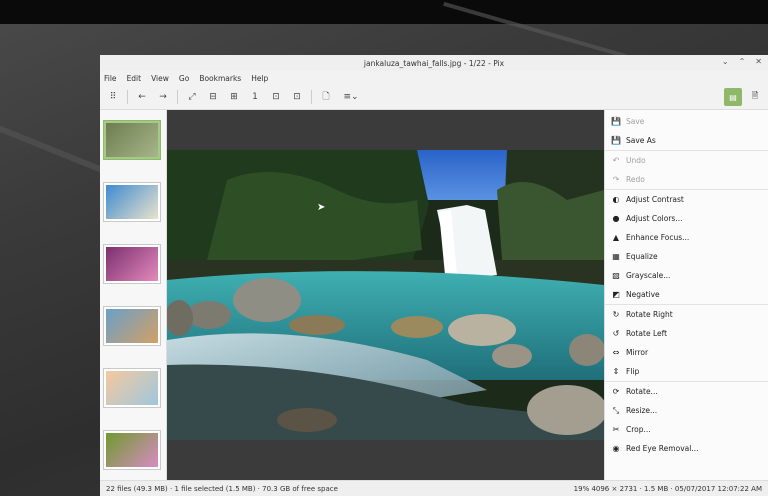  What do you see at coordinates (616, 371) in the screenshot?
I see `flip-icon: ⇕` at bounding box center [616, 371].